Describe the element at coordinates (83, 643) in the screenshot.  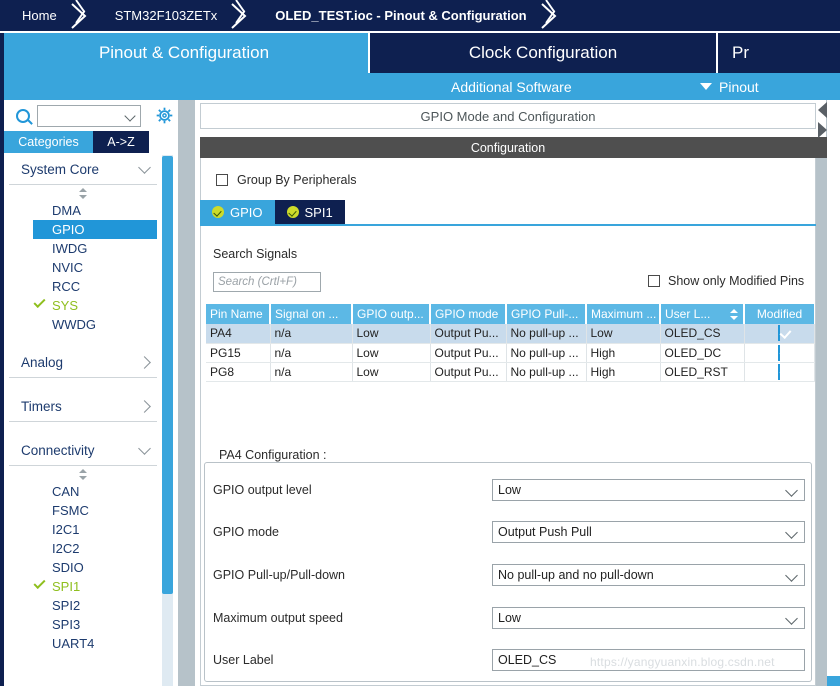
I see `sidebar-item-uart4: UART4` at that location.